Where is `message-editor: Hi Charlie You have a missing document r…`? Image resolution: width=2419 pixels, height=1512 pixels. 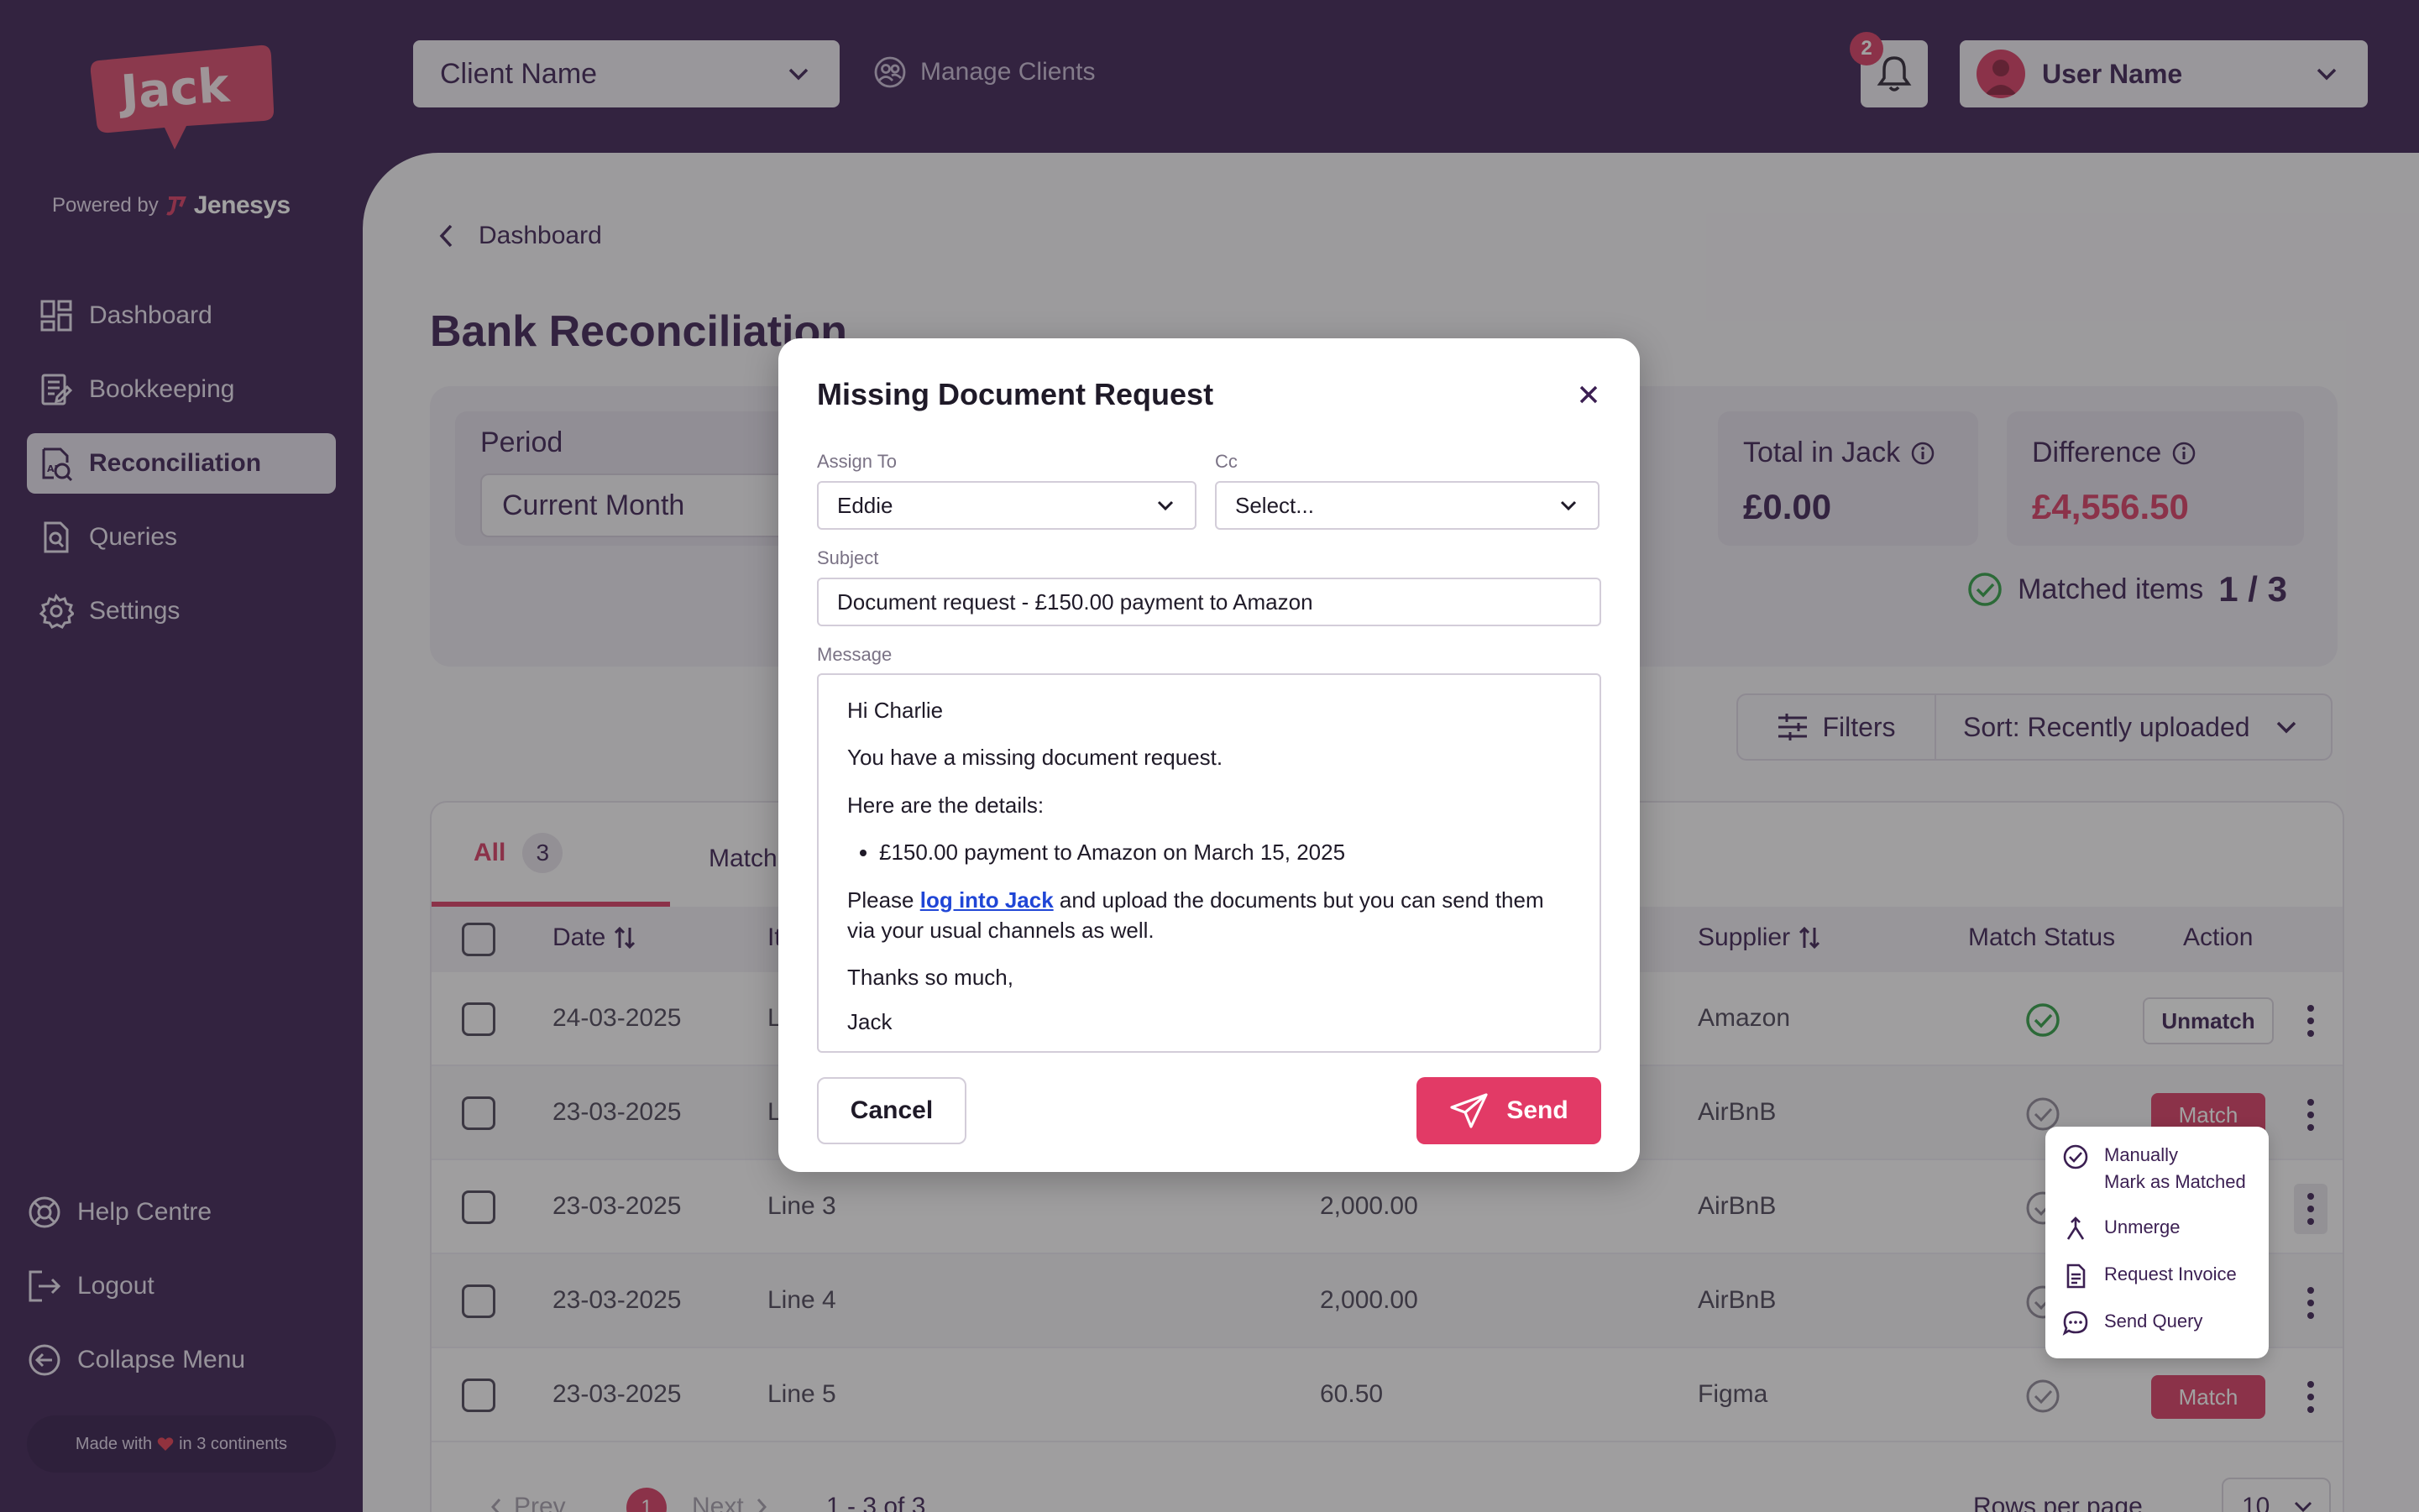 message-editor: Hi Charlie You have a missing document r… is located at coordinates (1209, 863).